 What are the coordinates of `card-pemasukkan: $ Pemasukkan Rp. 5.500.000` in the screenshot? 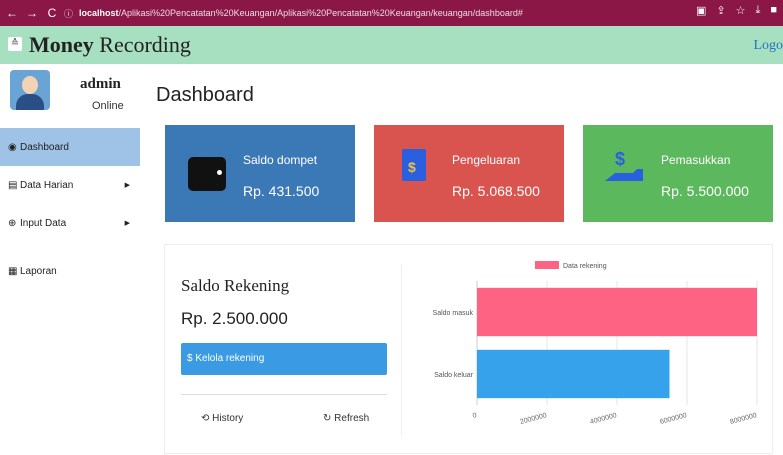 It's located at (678, 173).